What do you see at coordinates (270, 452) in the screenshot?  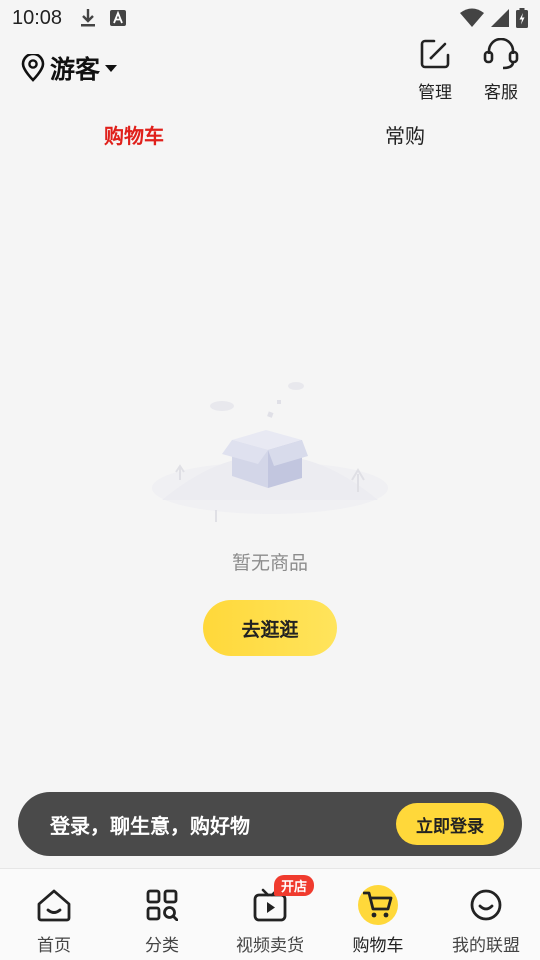 I see `empty-box-illustration` at bounding box center [270, 452].